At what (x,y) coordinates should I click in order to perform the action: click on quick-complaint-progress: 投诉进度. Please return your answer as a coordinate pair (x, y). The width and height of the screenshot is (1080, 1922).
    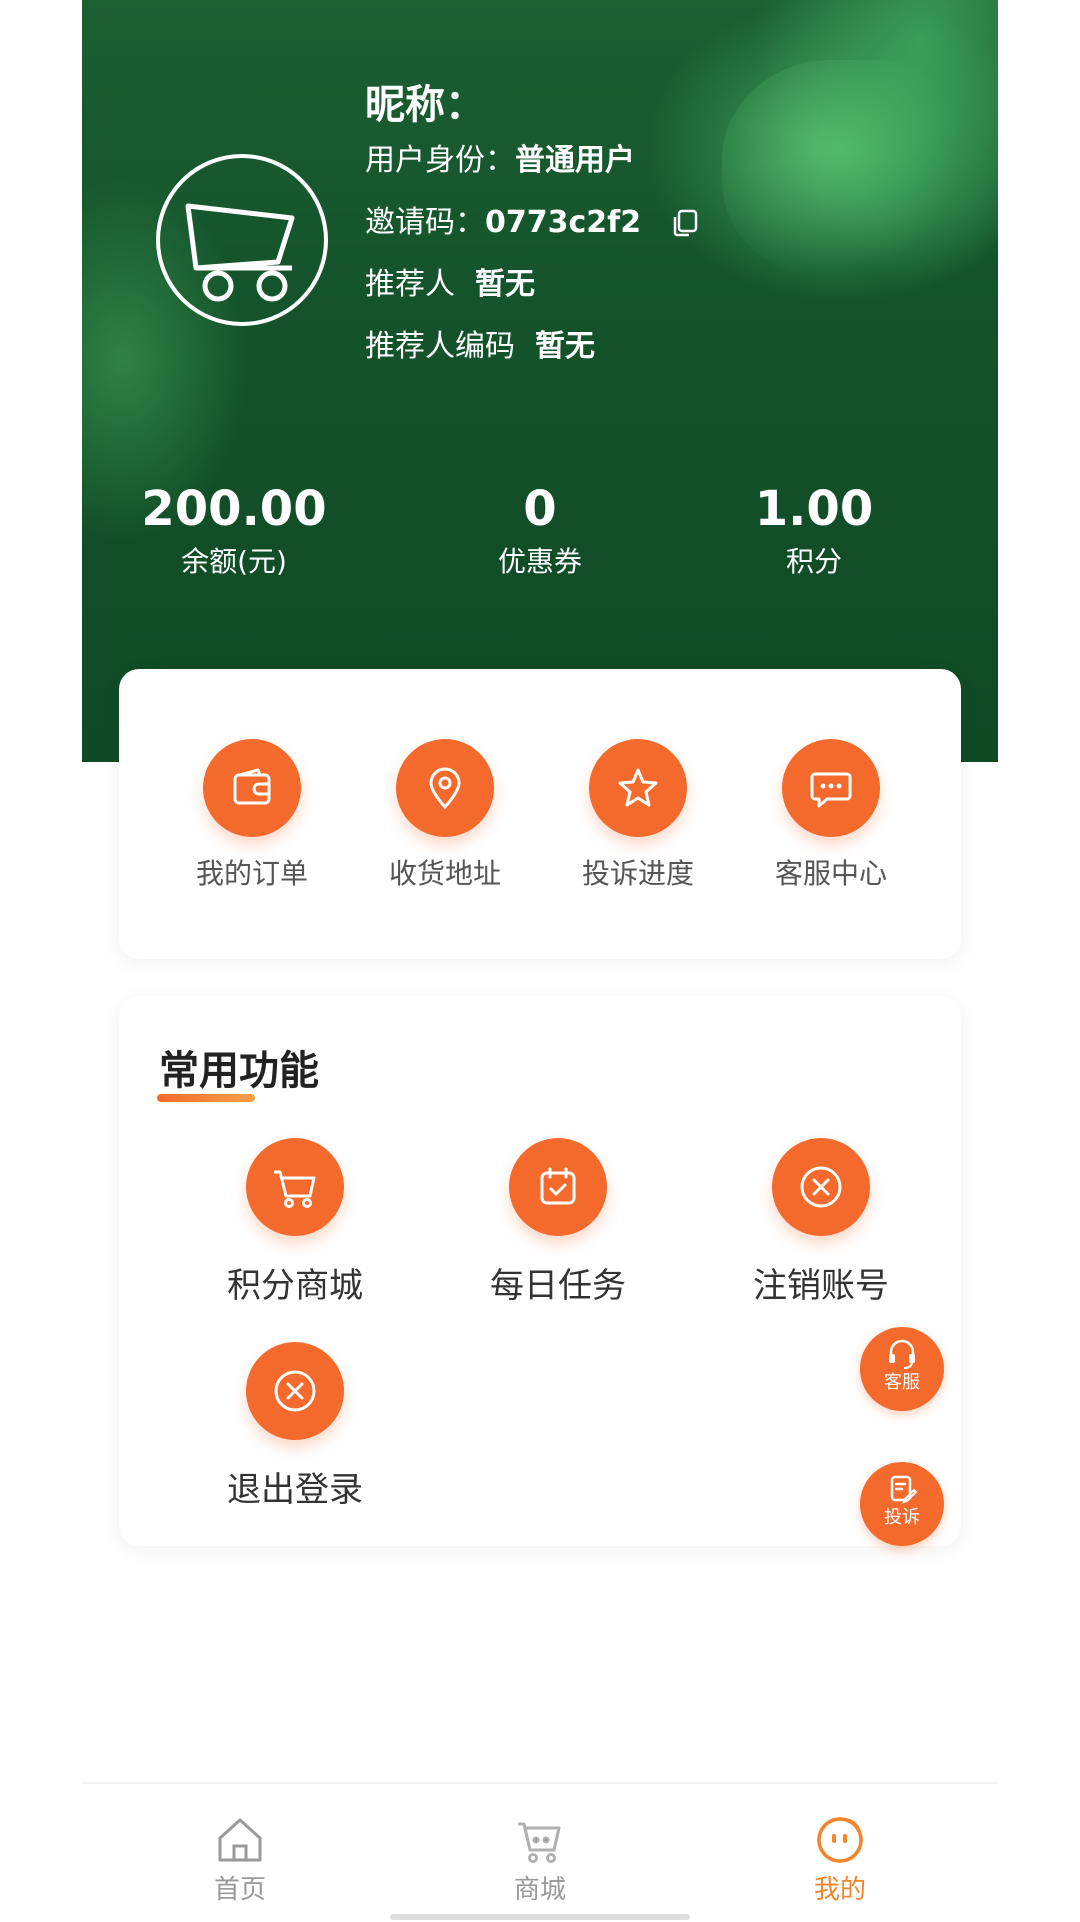
    Looking at the image, I should click on (638, 816).